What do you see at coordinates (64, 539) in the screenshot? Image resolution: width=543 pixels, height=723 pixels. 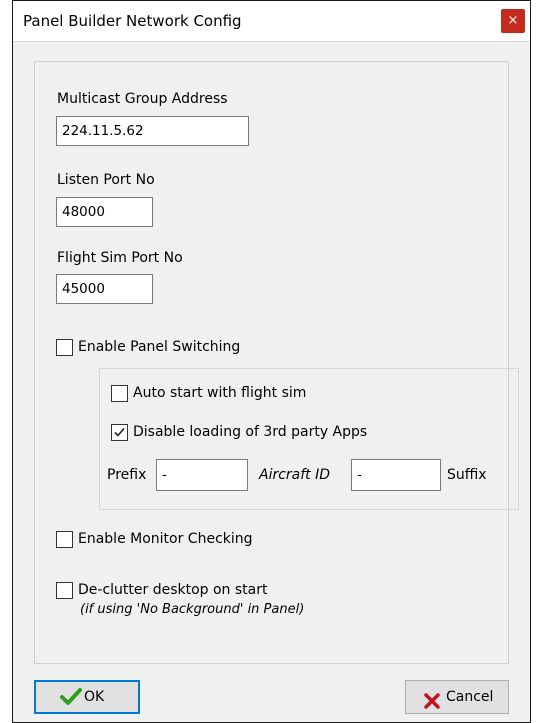 I see `enable-monitor-checking-checkbox` at bounding box center [64, 539].